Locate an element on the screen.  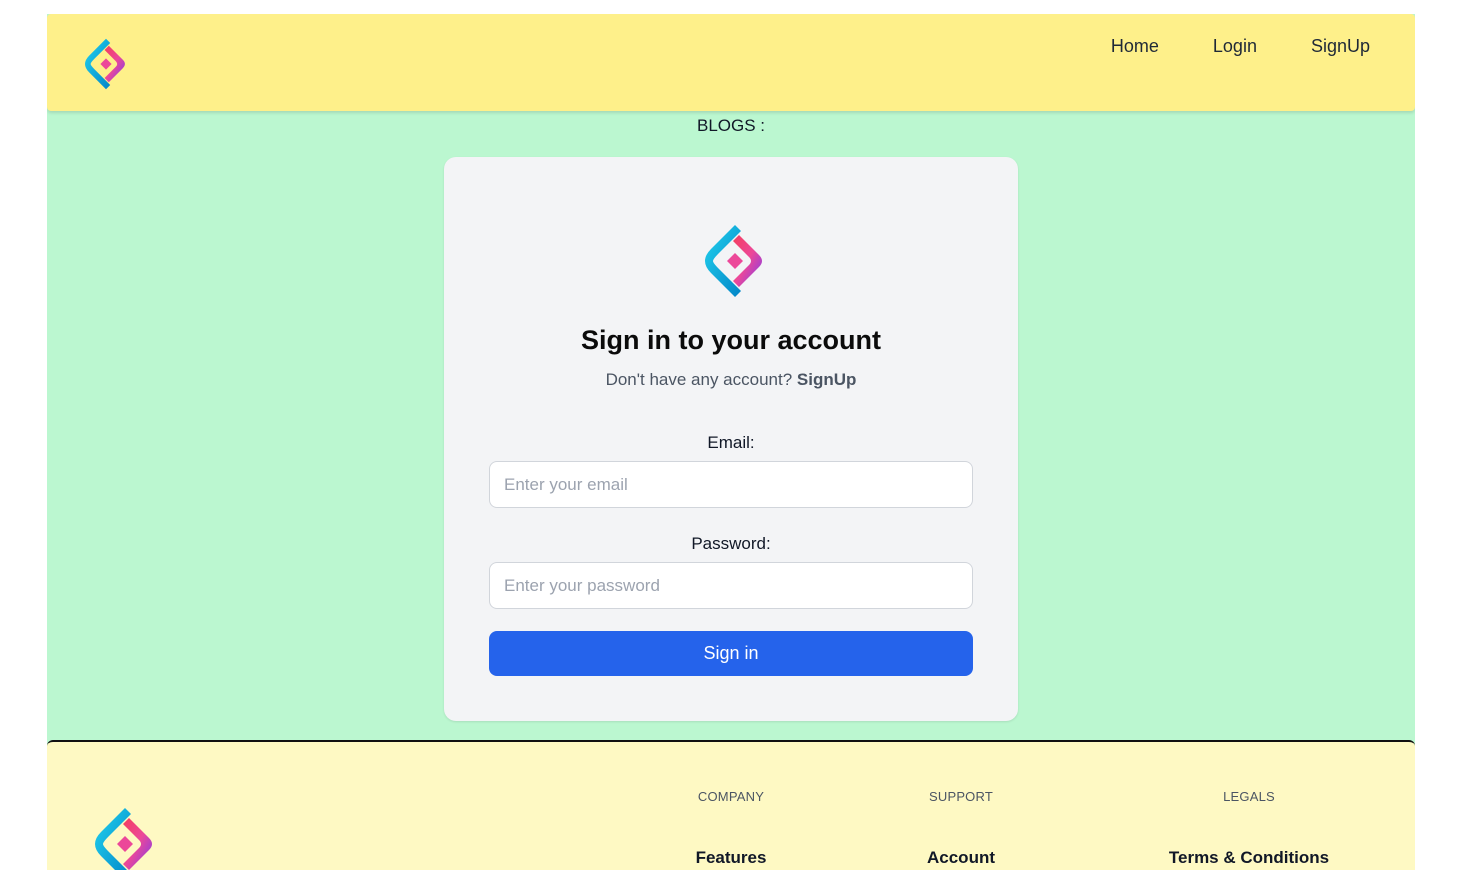
sign-in-button: Sign in is located at coordinates (731, 653).